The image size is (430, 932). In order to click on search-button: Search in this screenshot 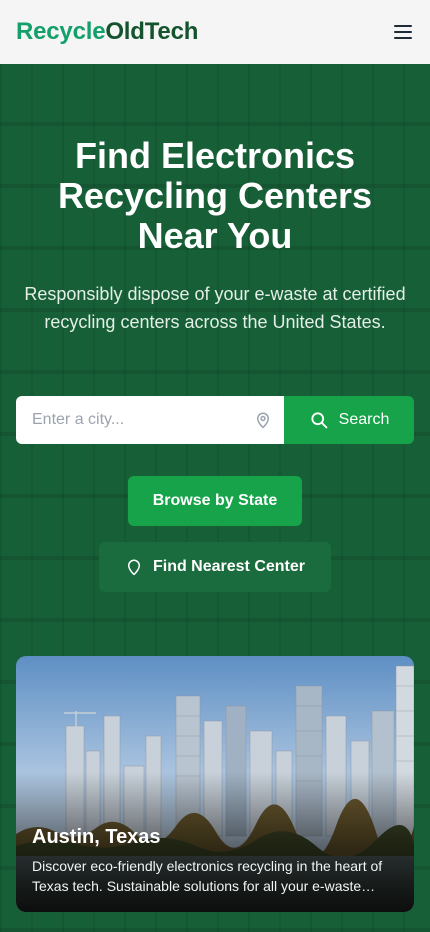, I will do `click(349, 420)`.